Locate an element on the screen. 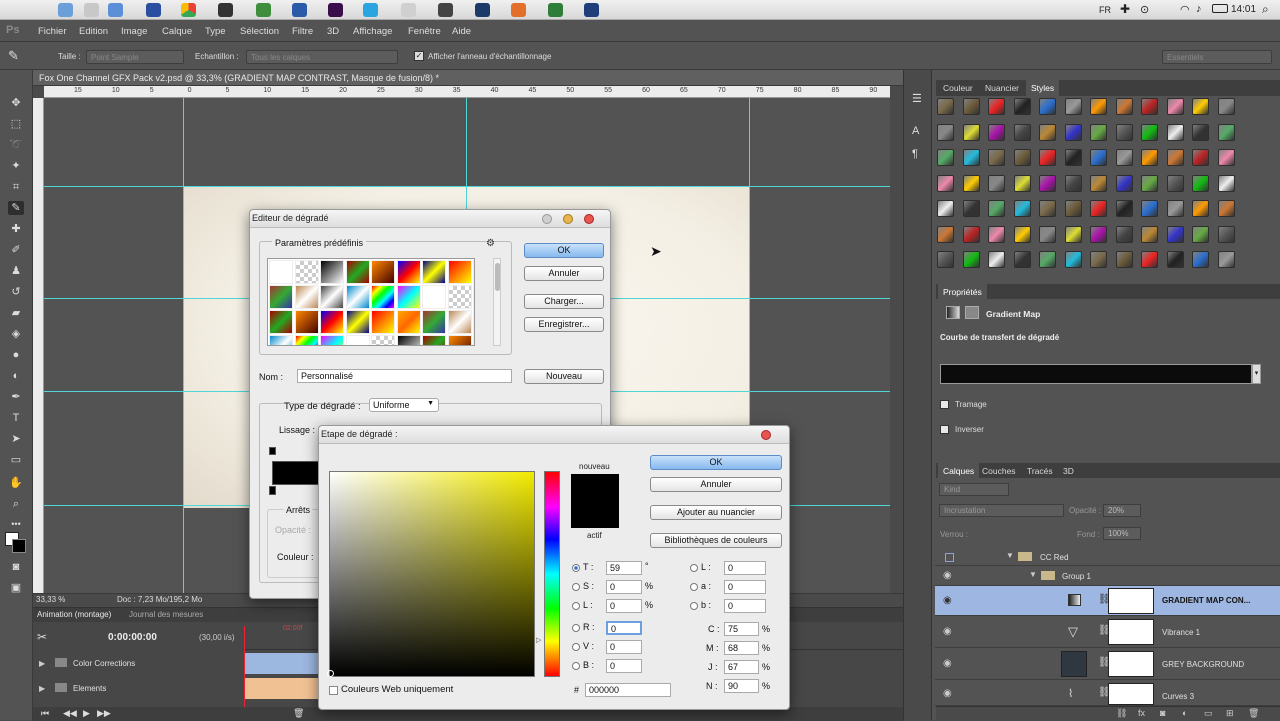 Image resolution: width=1280 pixels, height=721 pixels. opacity-field: 20% is located at coordinates (1122, 510).